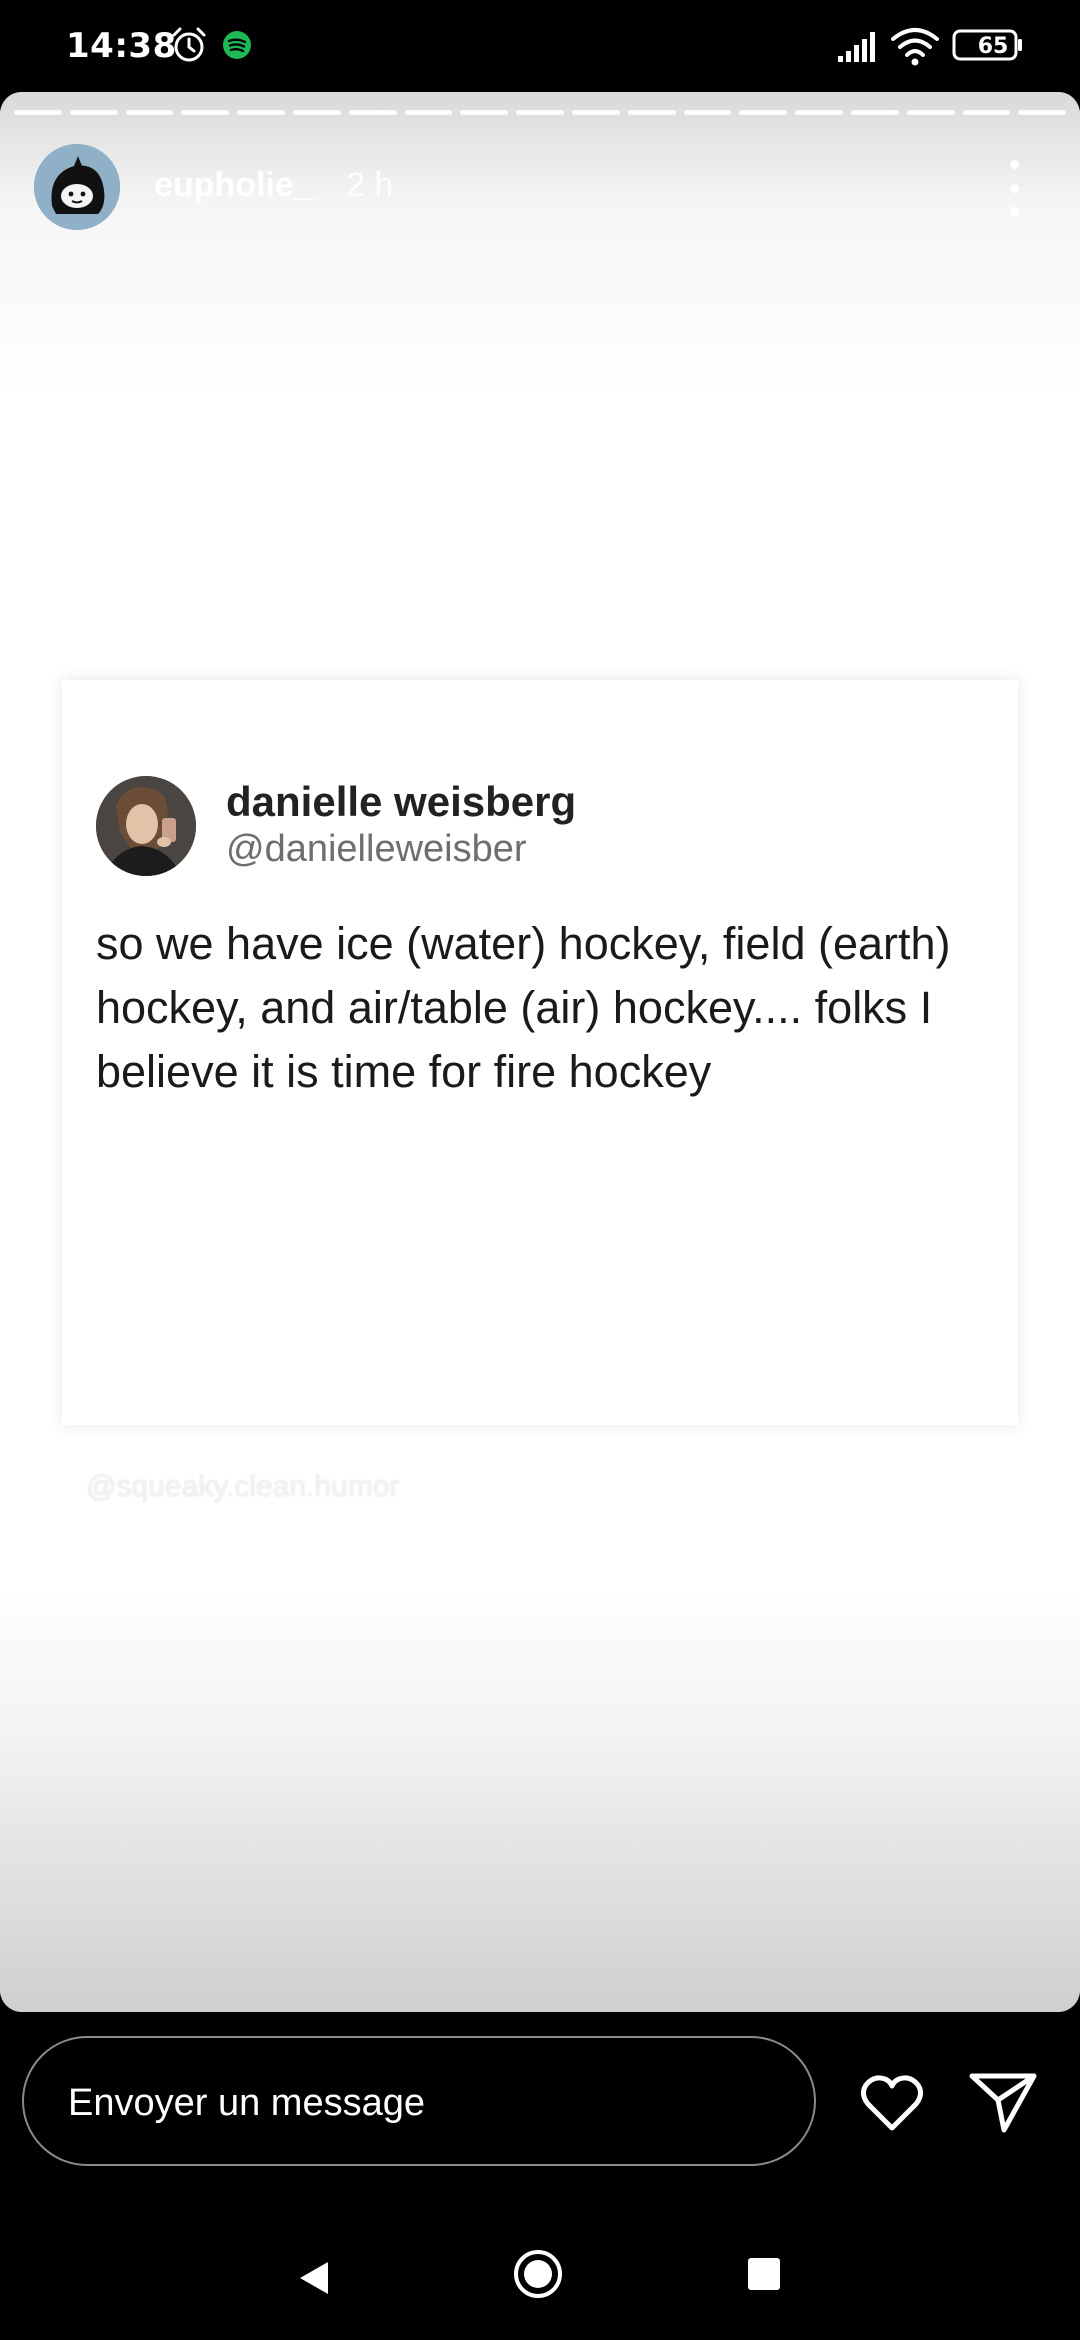  I want to click on spotify-icon, so click(237, 45).